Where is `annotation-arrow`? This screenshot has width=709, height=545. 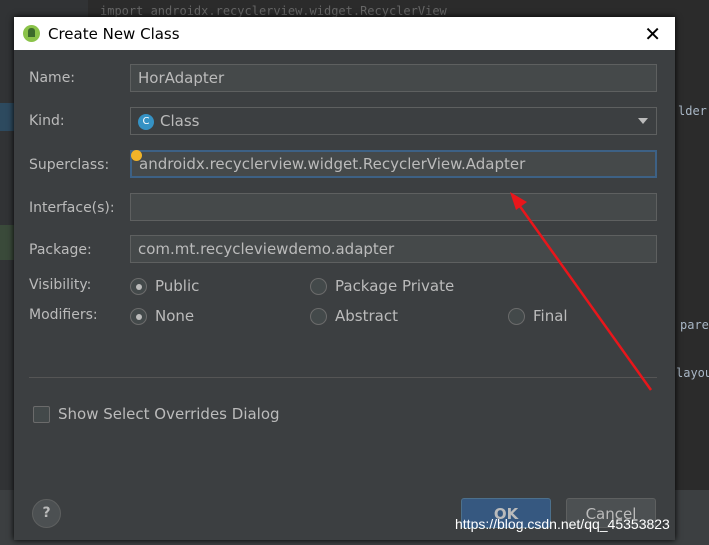
annotation-arrow is located at coordinates (581, 291).